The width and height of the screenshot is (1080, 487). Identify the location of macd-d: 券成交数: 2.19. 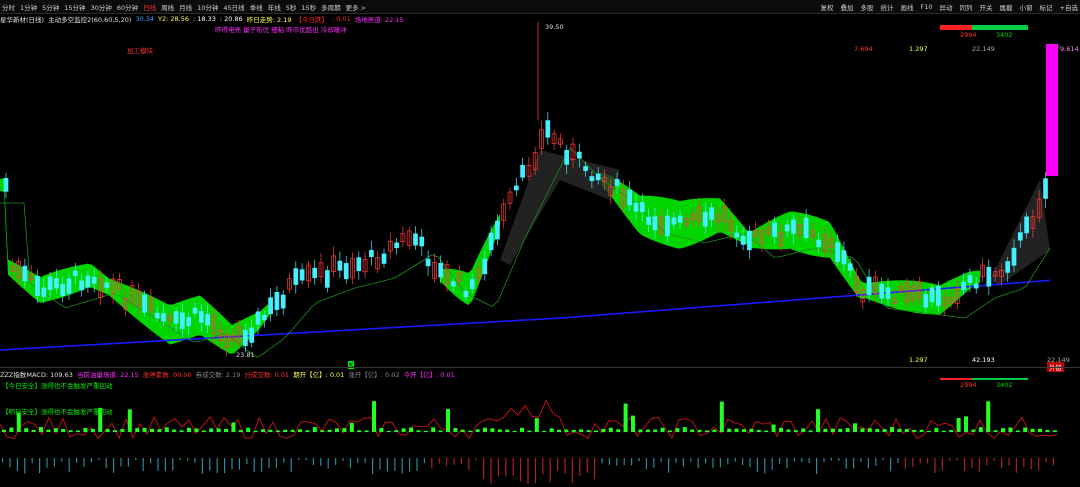
(218, 374).